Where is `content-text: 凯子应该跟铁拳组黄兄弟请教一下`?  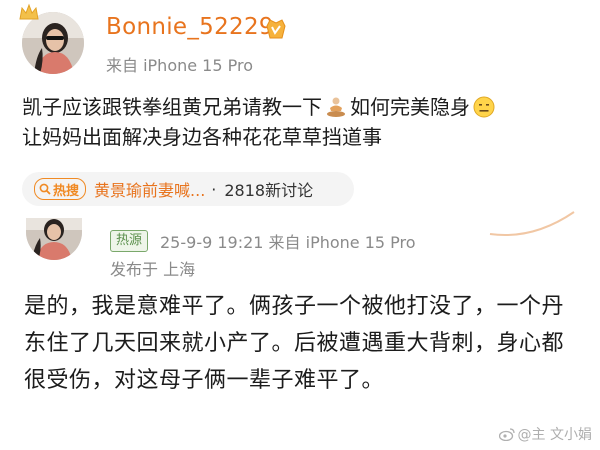
content-text: 凯子应该跟铁拳组黄兄弟请教一下 is located at coordinates (172, 107).